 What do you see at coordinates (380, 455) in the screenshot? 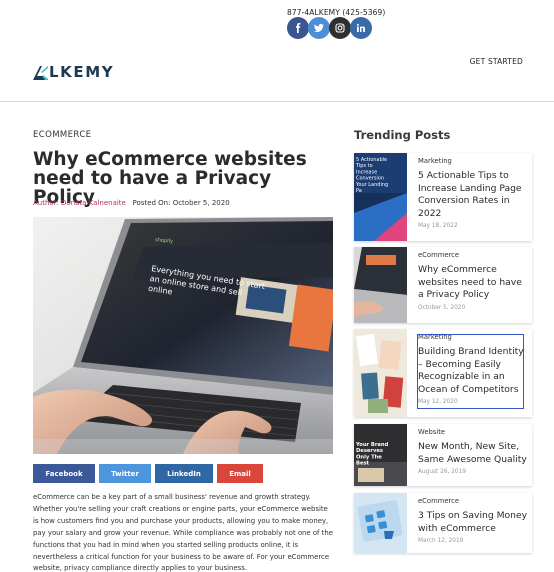
I see `post-thumbnail: Your Brand Deserves Only The Best` at bounding box center [380, 455].